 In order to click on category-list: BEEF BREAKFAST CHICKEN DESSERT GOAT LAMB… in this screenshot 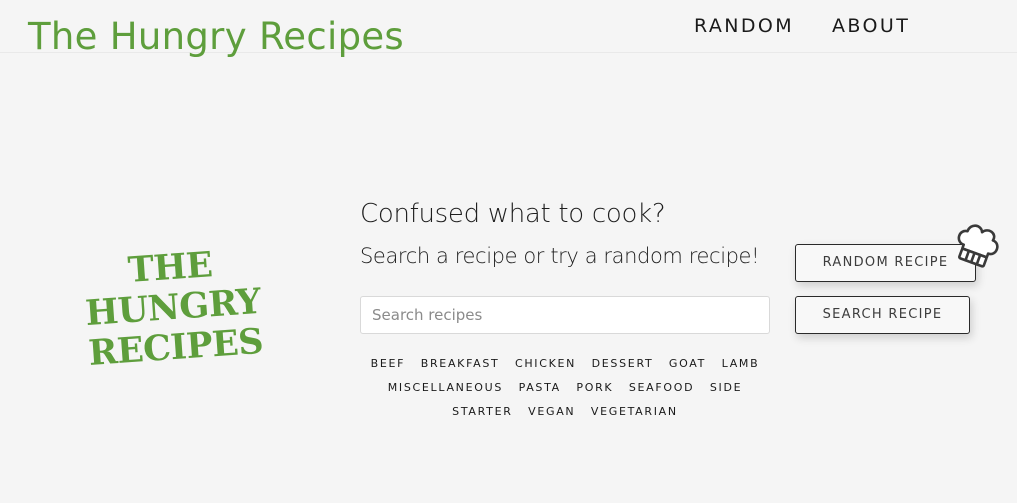, I will do `click(565, 388)`.